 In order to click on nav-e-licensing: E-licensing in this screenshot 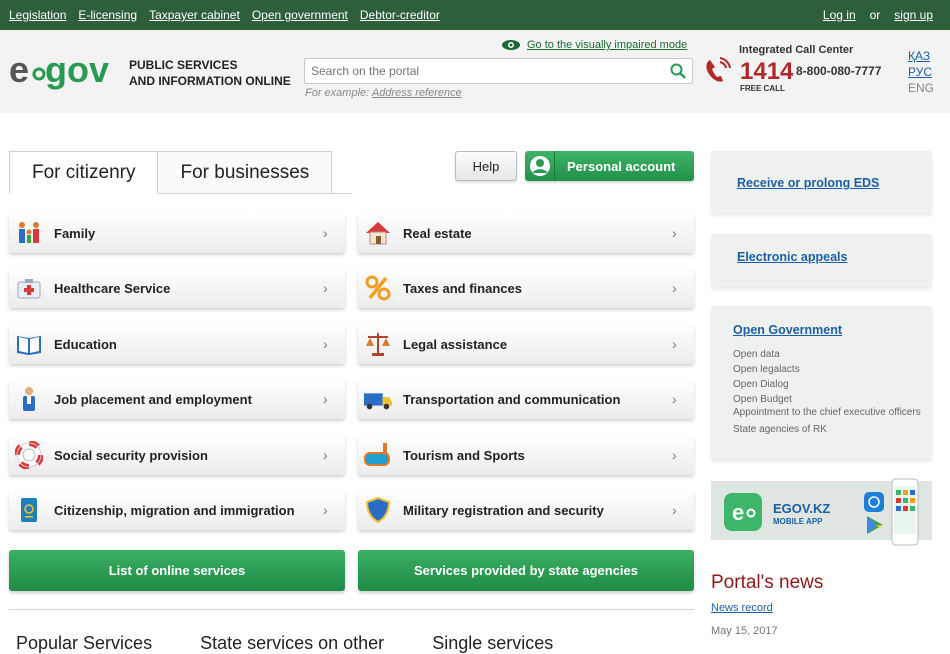, I will do `click(107, 15)`.